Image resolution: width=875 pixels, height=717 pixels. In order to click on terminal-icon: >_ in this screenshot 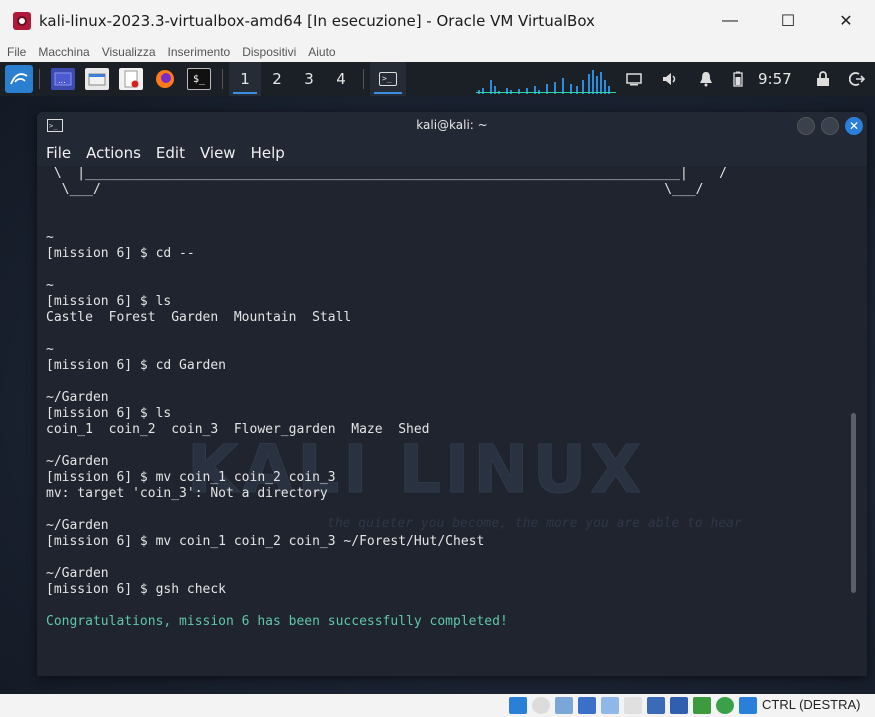, I will do `click(388, 79)`.